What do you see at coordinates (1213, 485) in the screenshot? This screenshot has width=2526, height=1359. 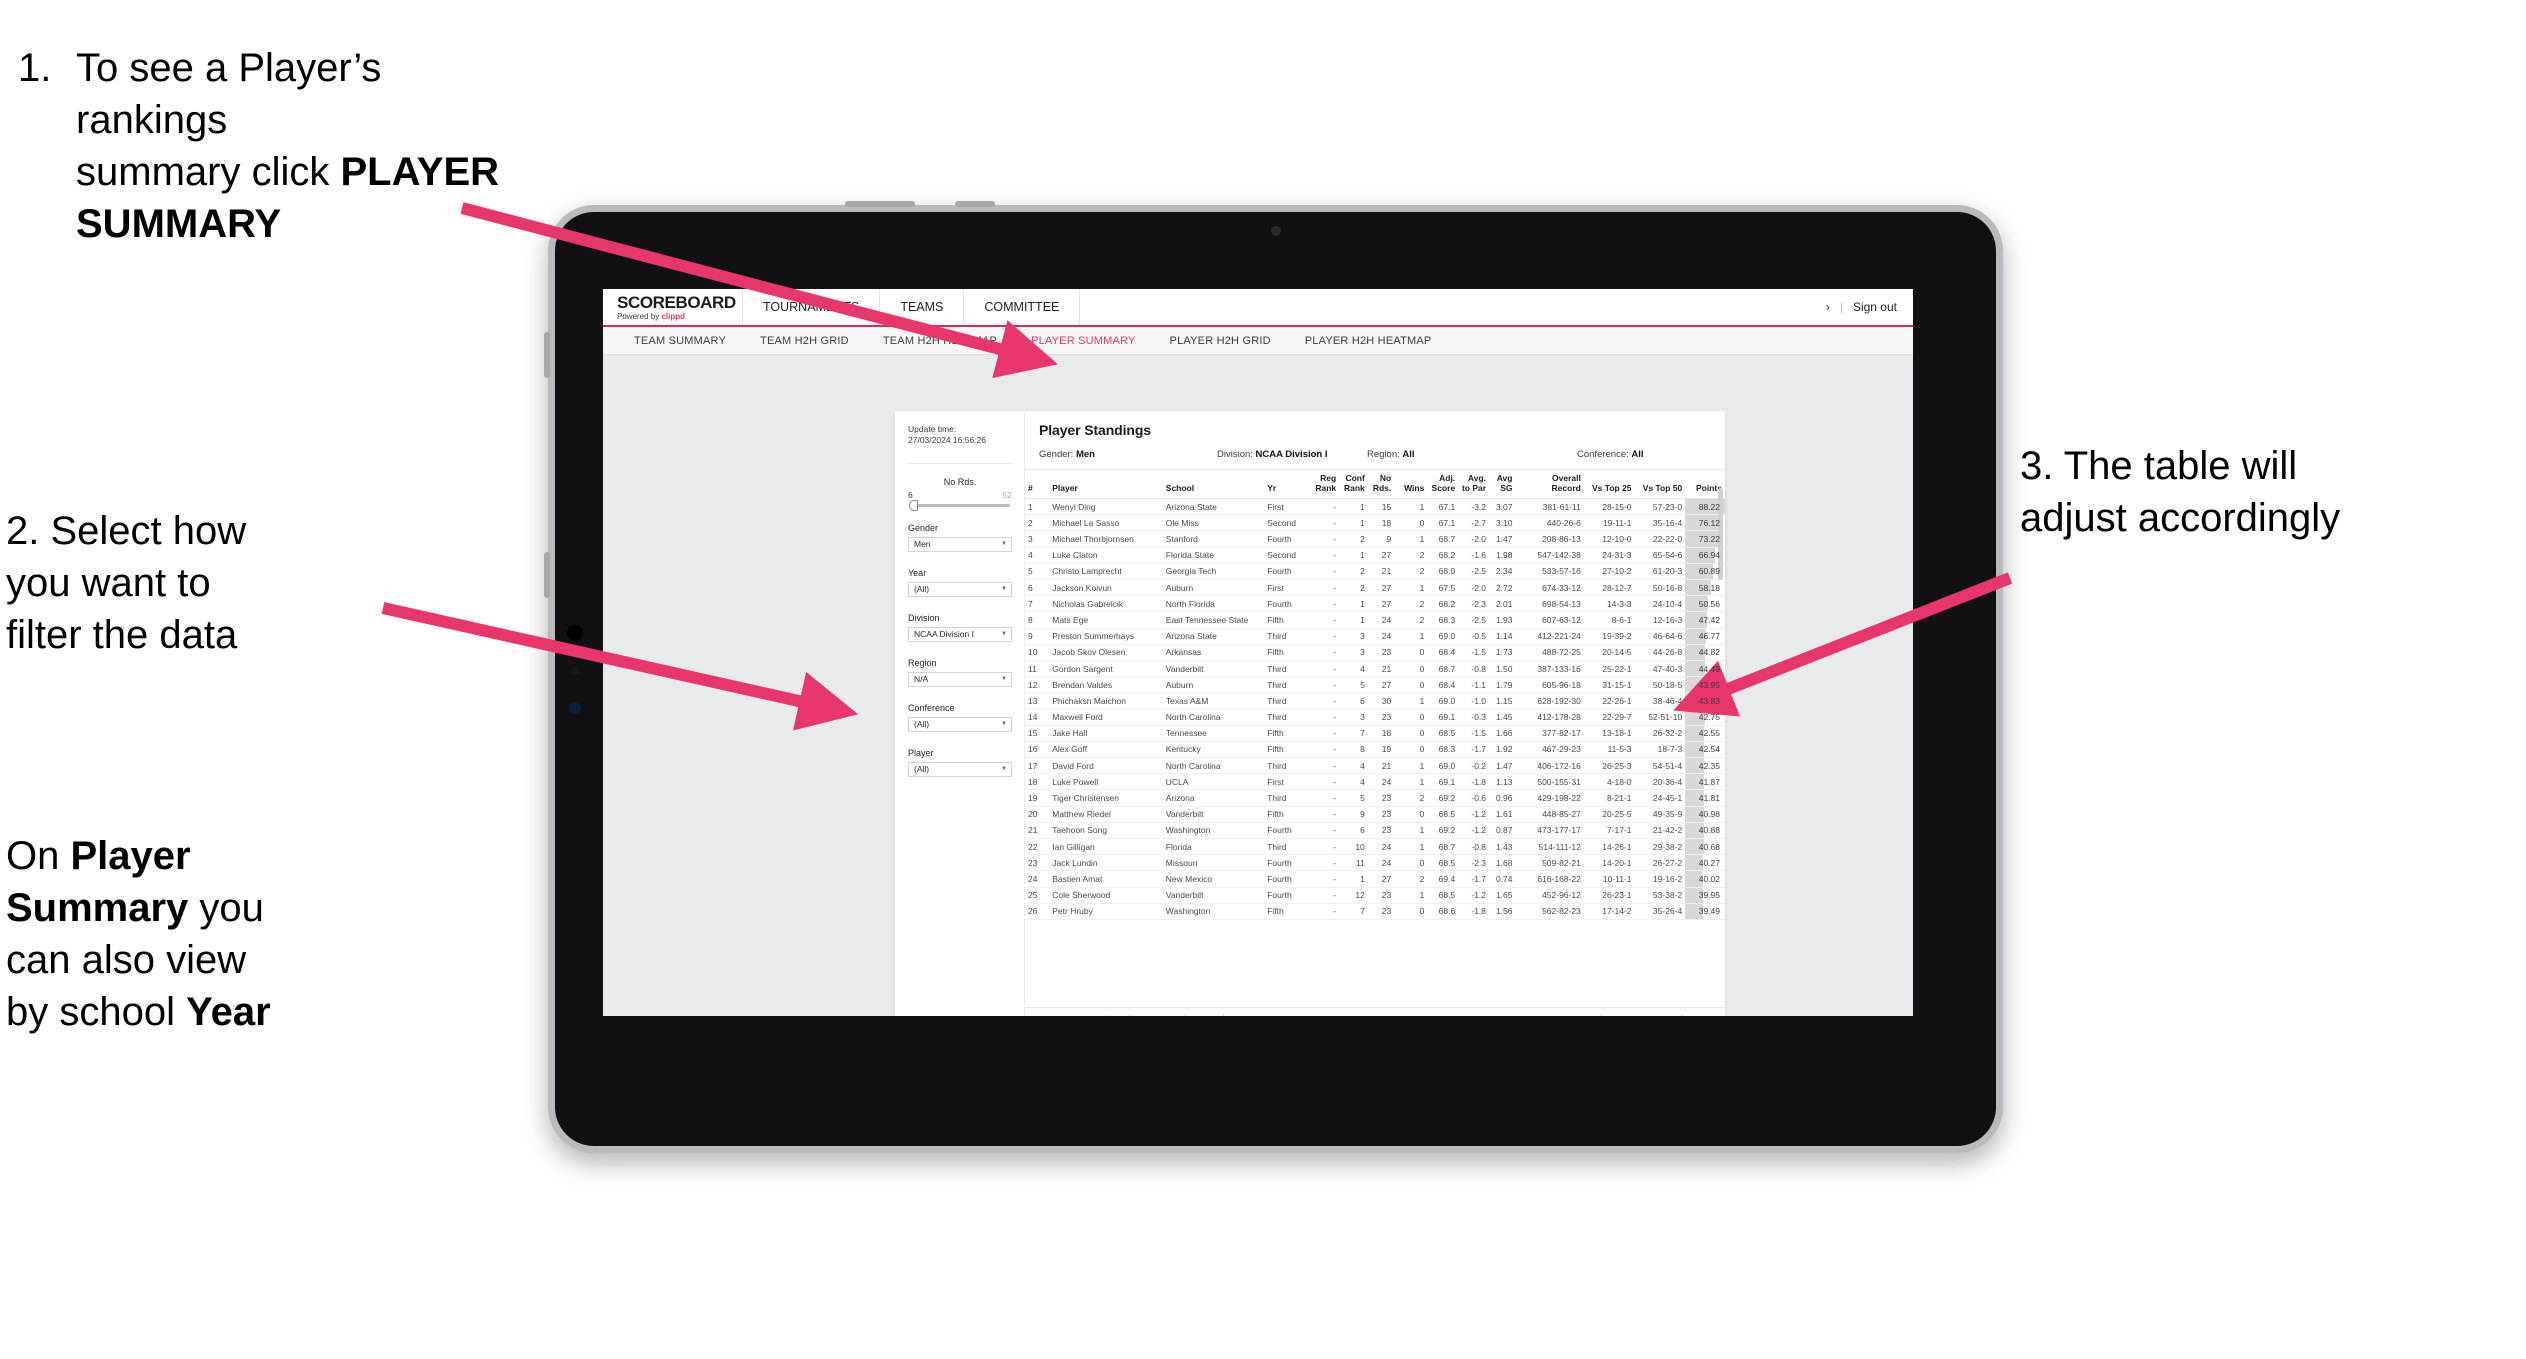 I see `column-header-school: School` at bounding box center [1213, 485].